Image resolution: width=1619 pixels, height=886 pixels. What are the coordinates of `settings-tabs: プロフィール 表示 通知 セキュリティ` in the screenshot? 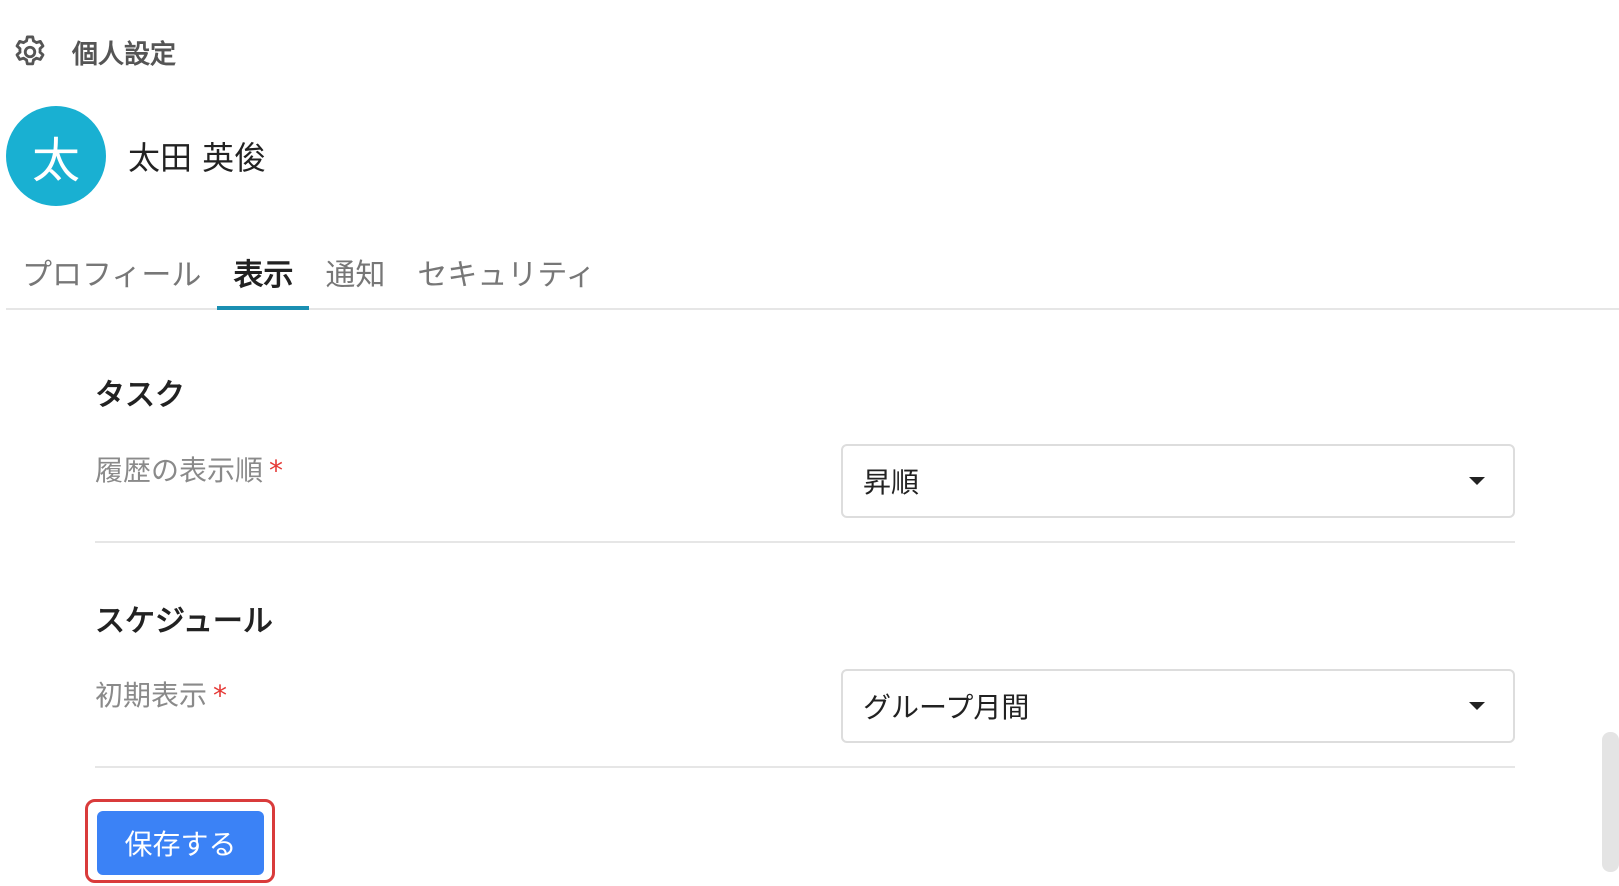 It's located at (812, 273).